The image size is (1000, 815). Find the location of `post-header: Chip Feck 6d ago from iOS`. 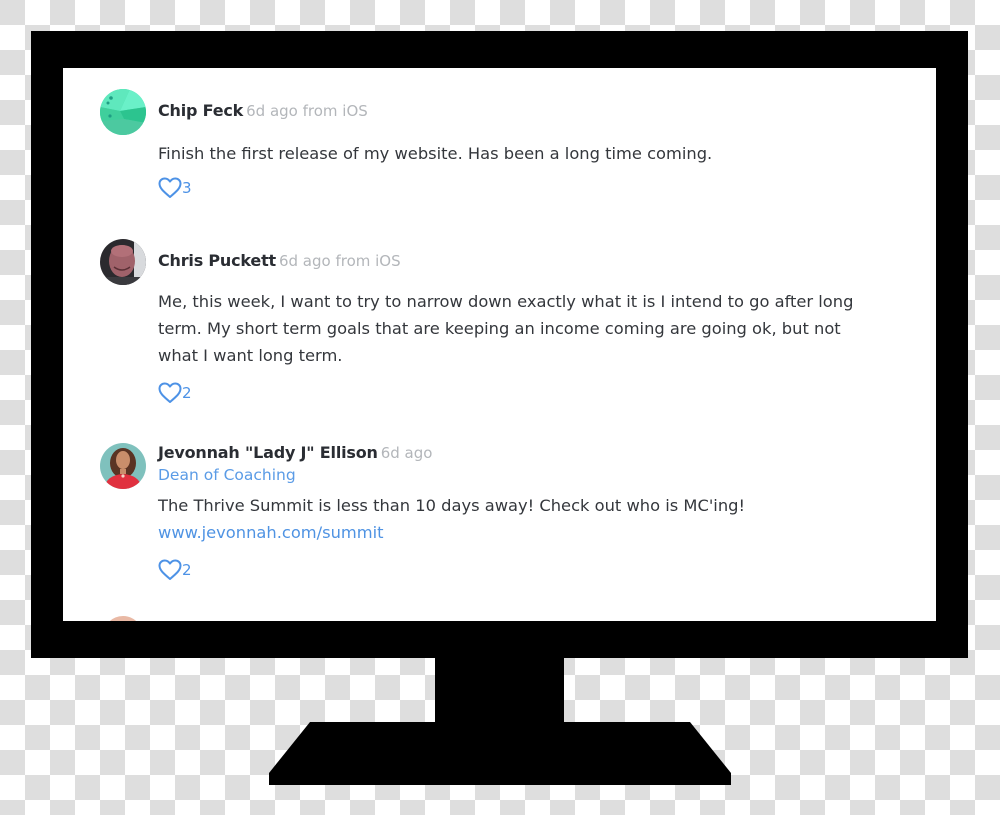

post-header: Chip Feck 6d ago from iOS is located at coordinates (263, 111).